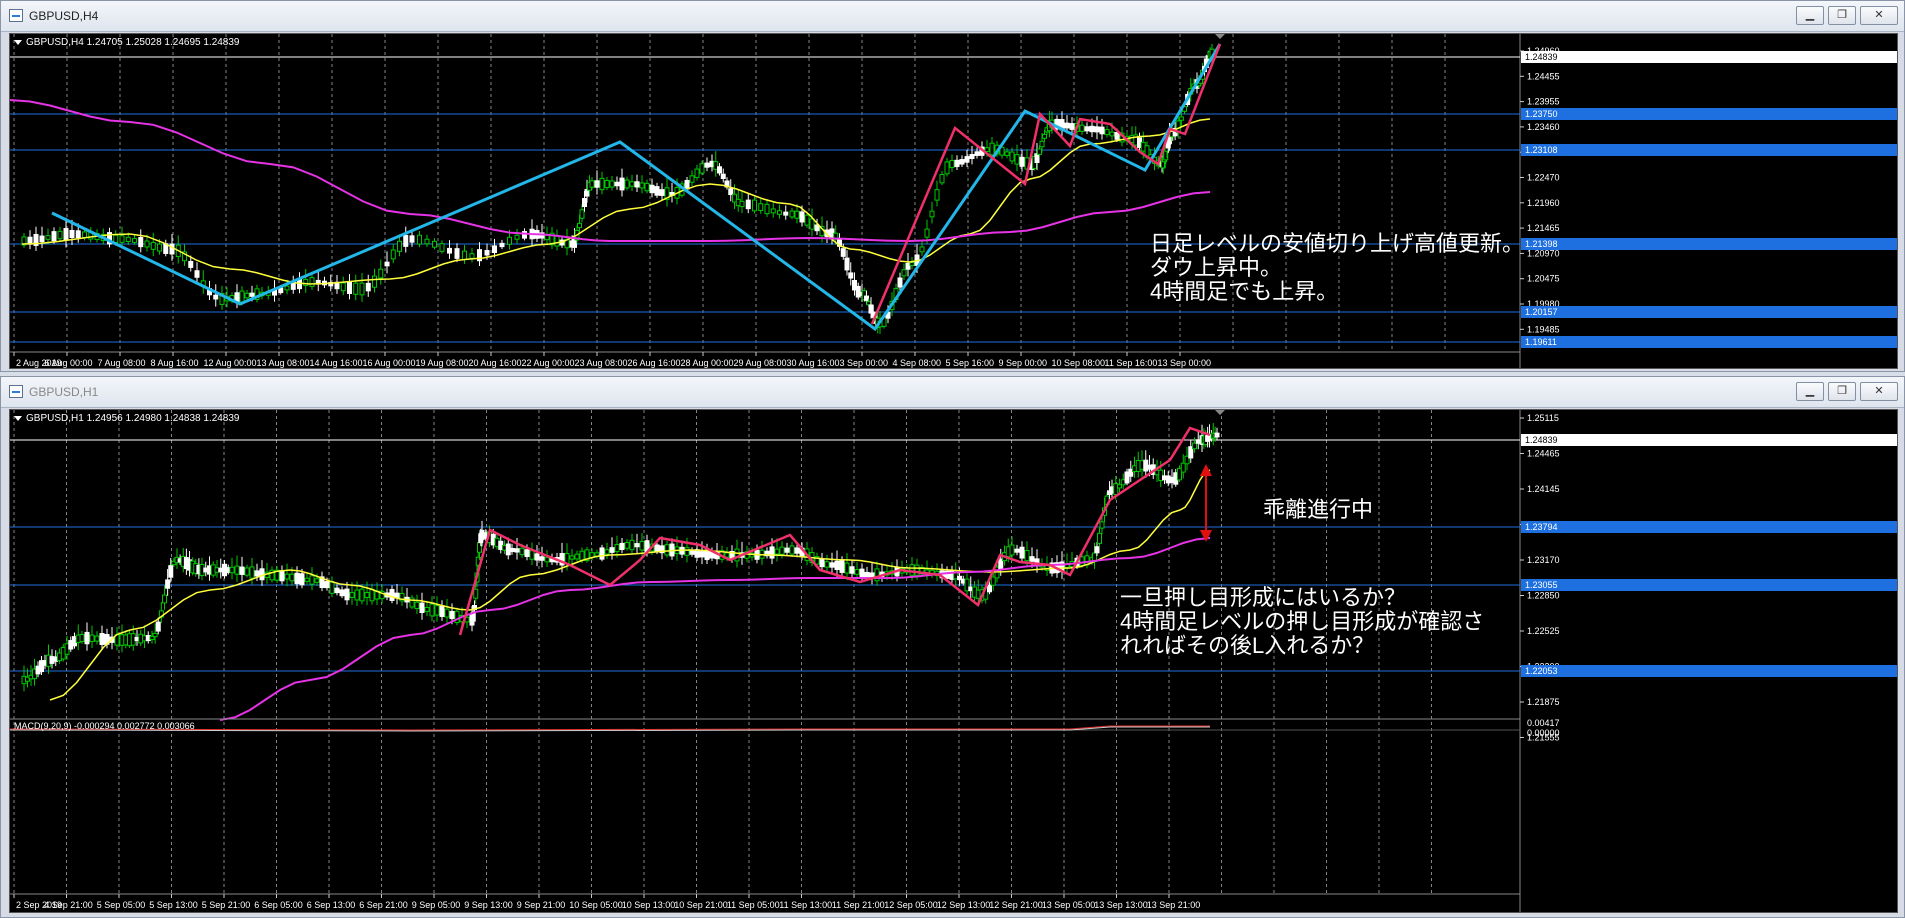 This screenshot has width=1905, height=918. What do you see at coordinates (1543, 702) in the screenshot?
I see `price-label: 1.21875` at bounding box center [1543, 702].